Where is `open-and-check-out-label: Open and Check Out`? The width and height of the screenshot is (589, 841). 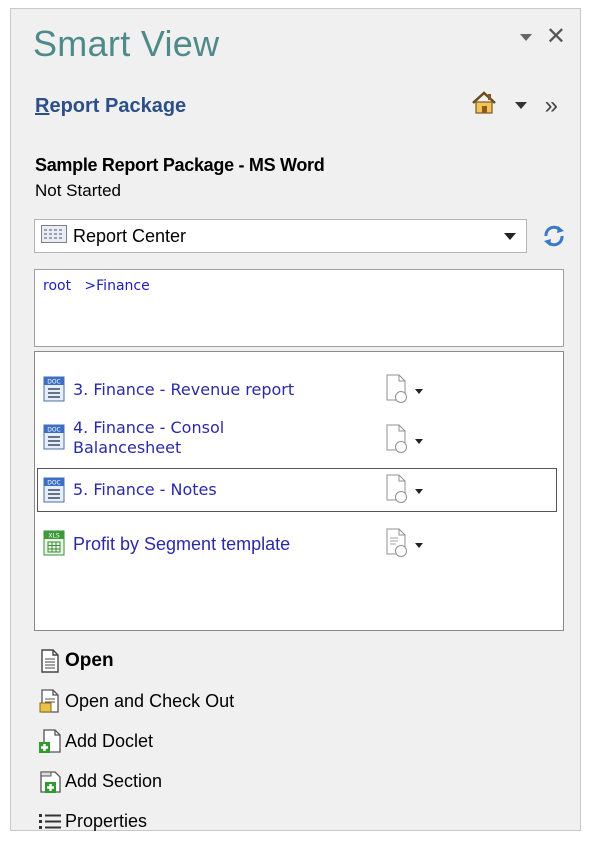 open-and-check-out-label: Open and Check Out is located at coordinates (150, 700).